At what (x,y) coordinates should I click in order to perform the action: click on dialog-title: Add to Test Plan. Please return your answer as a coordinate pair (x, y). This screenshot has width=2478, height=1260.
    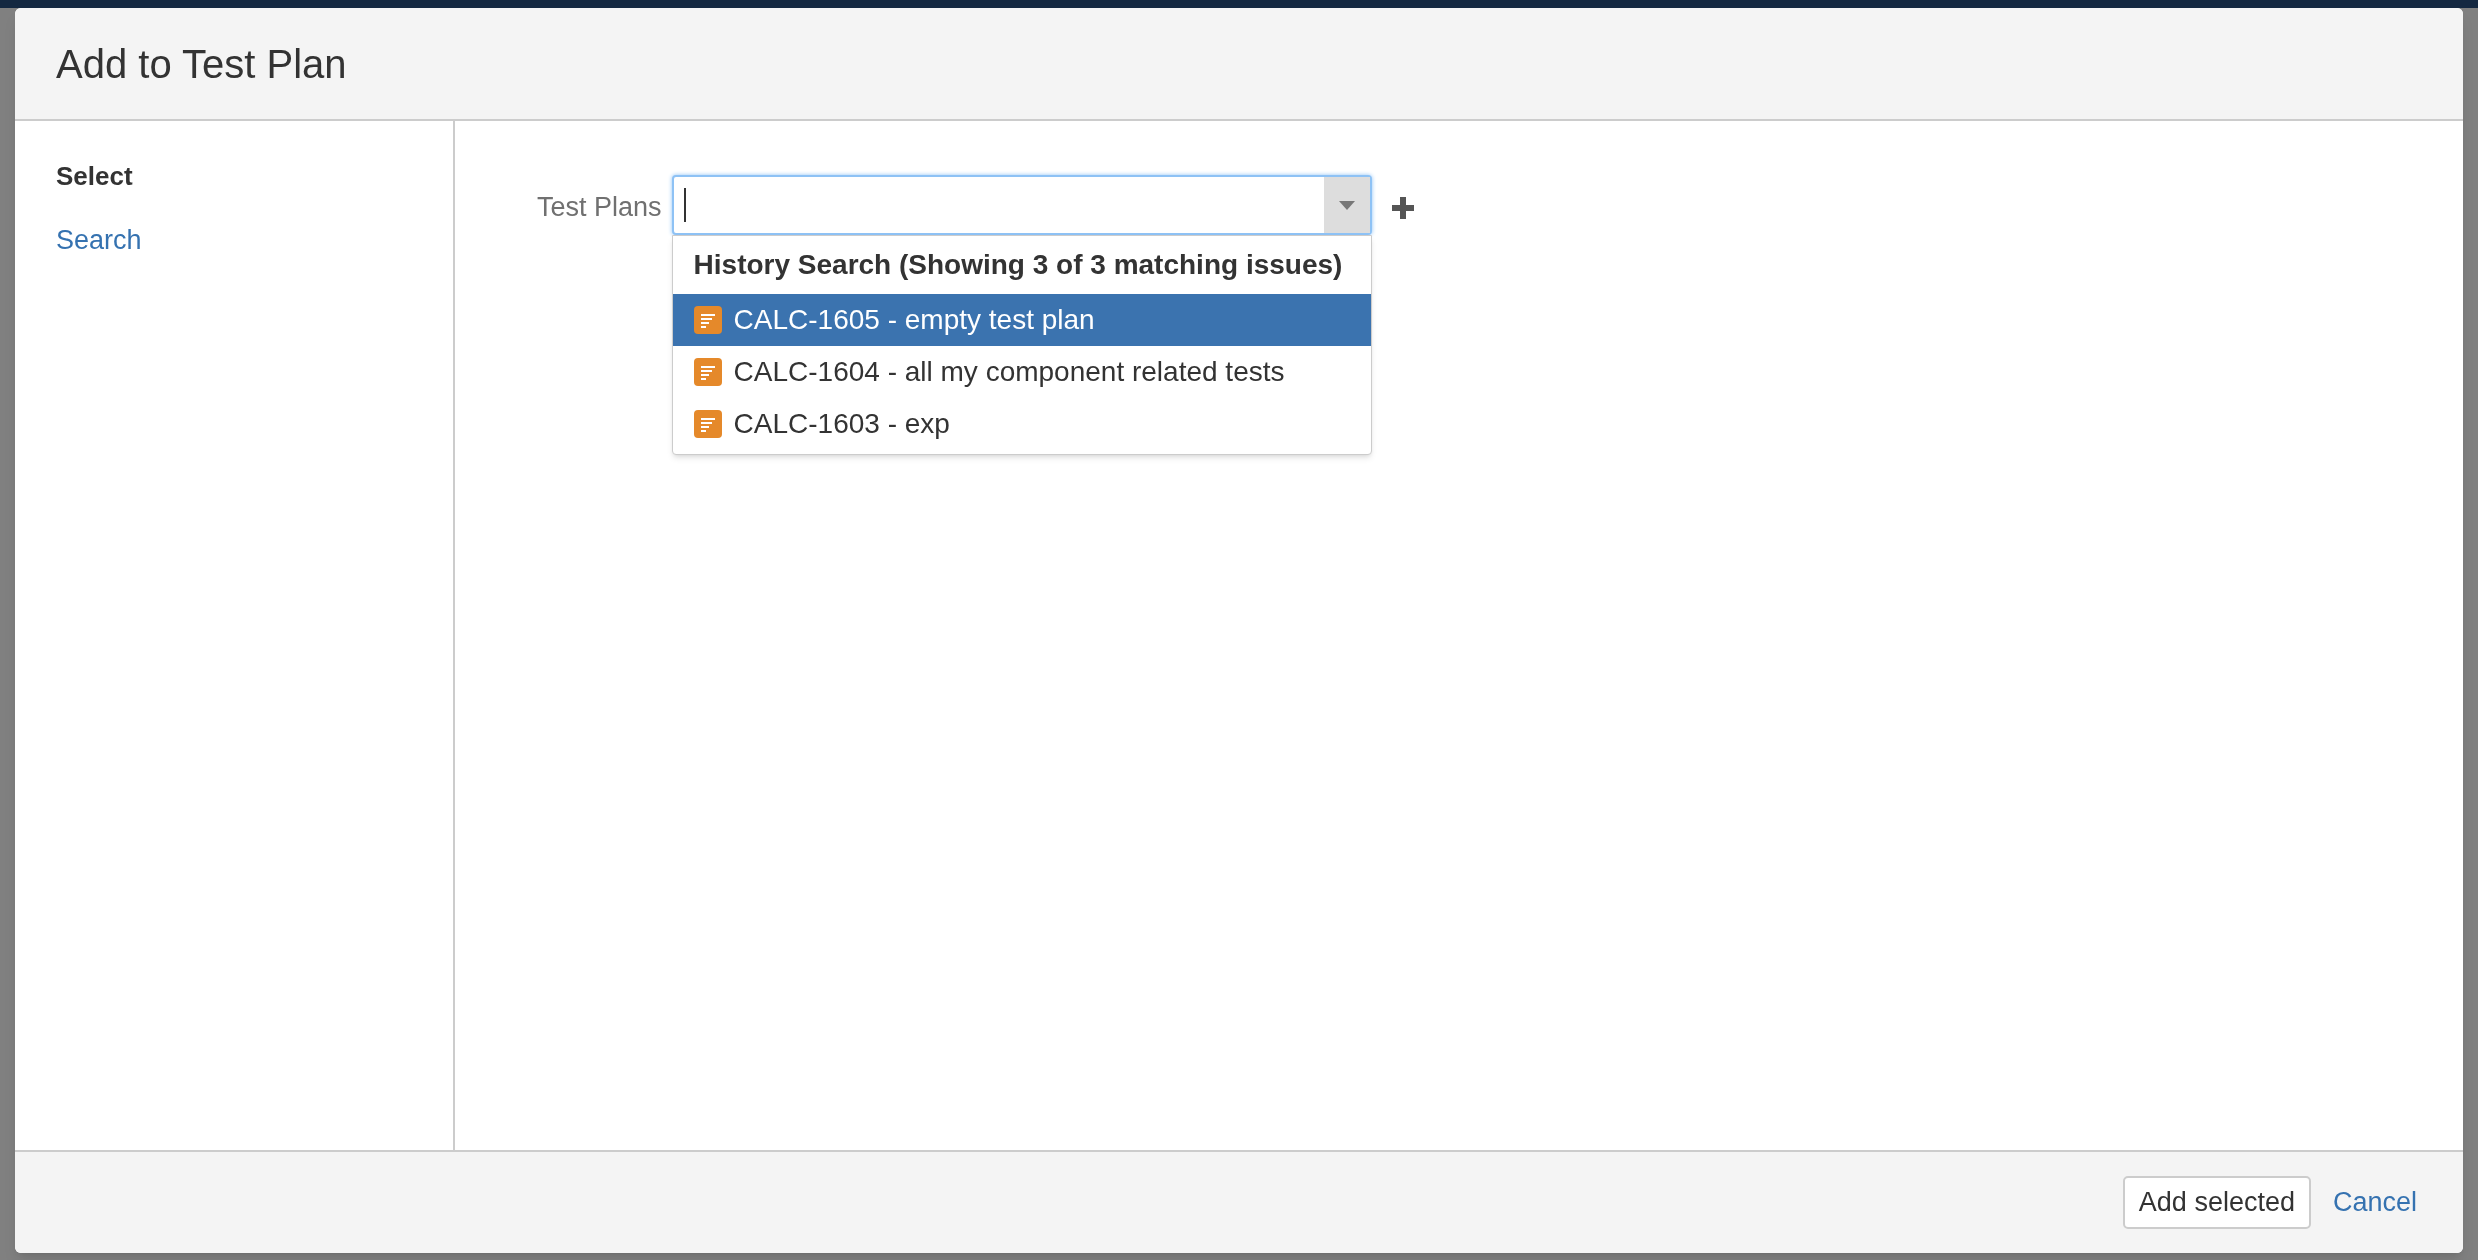
    Looking at the image, I should click on (201, 64).